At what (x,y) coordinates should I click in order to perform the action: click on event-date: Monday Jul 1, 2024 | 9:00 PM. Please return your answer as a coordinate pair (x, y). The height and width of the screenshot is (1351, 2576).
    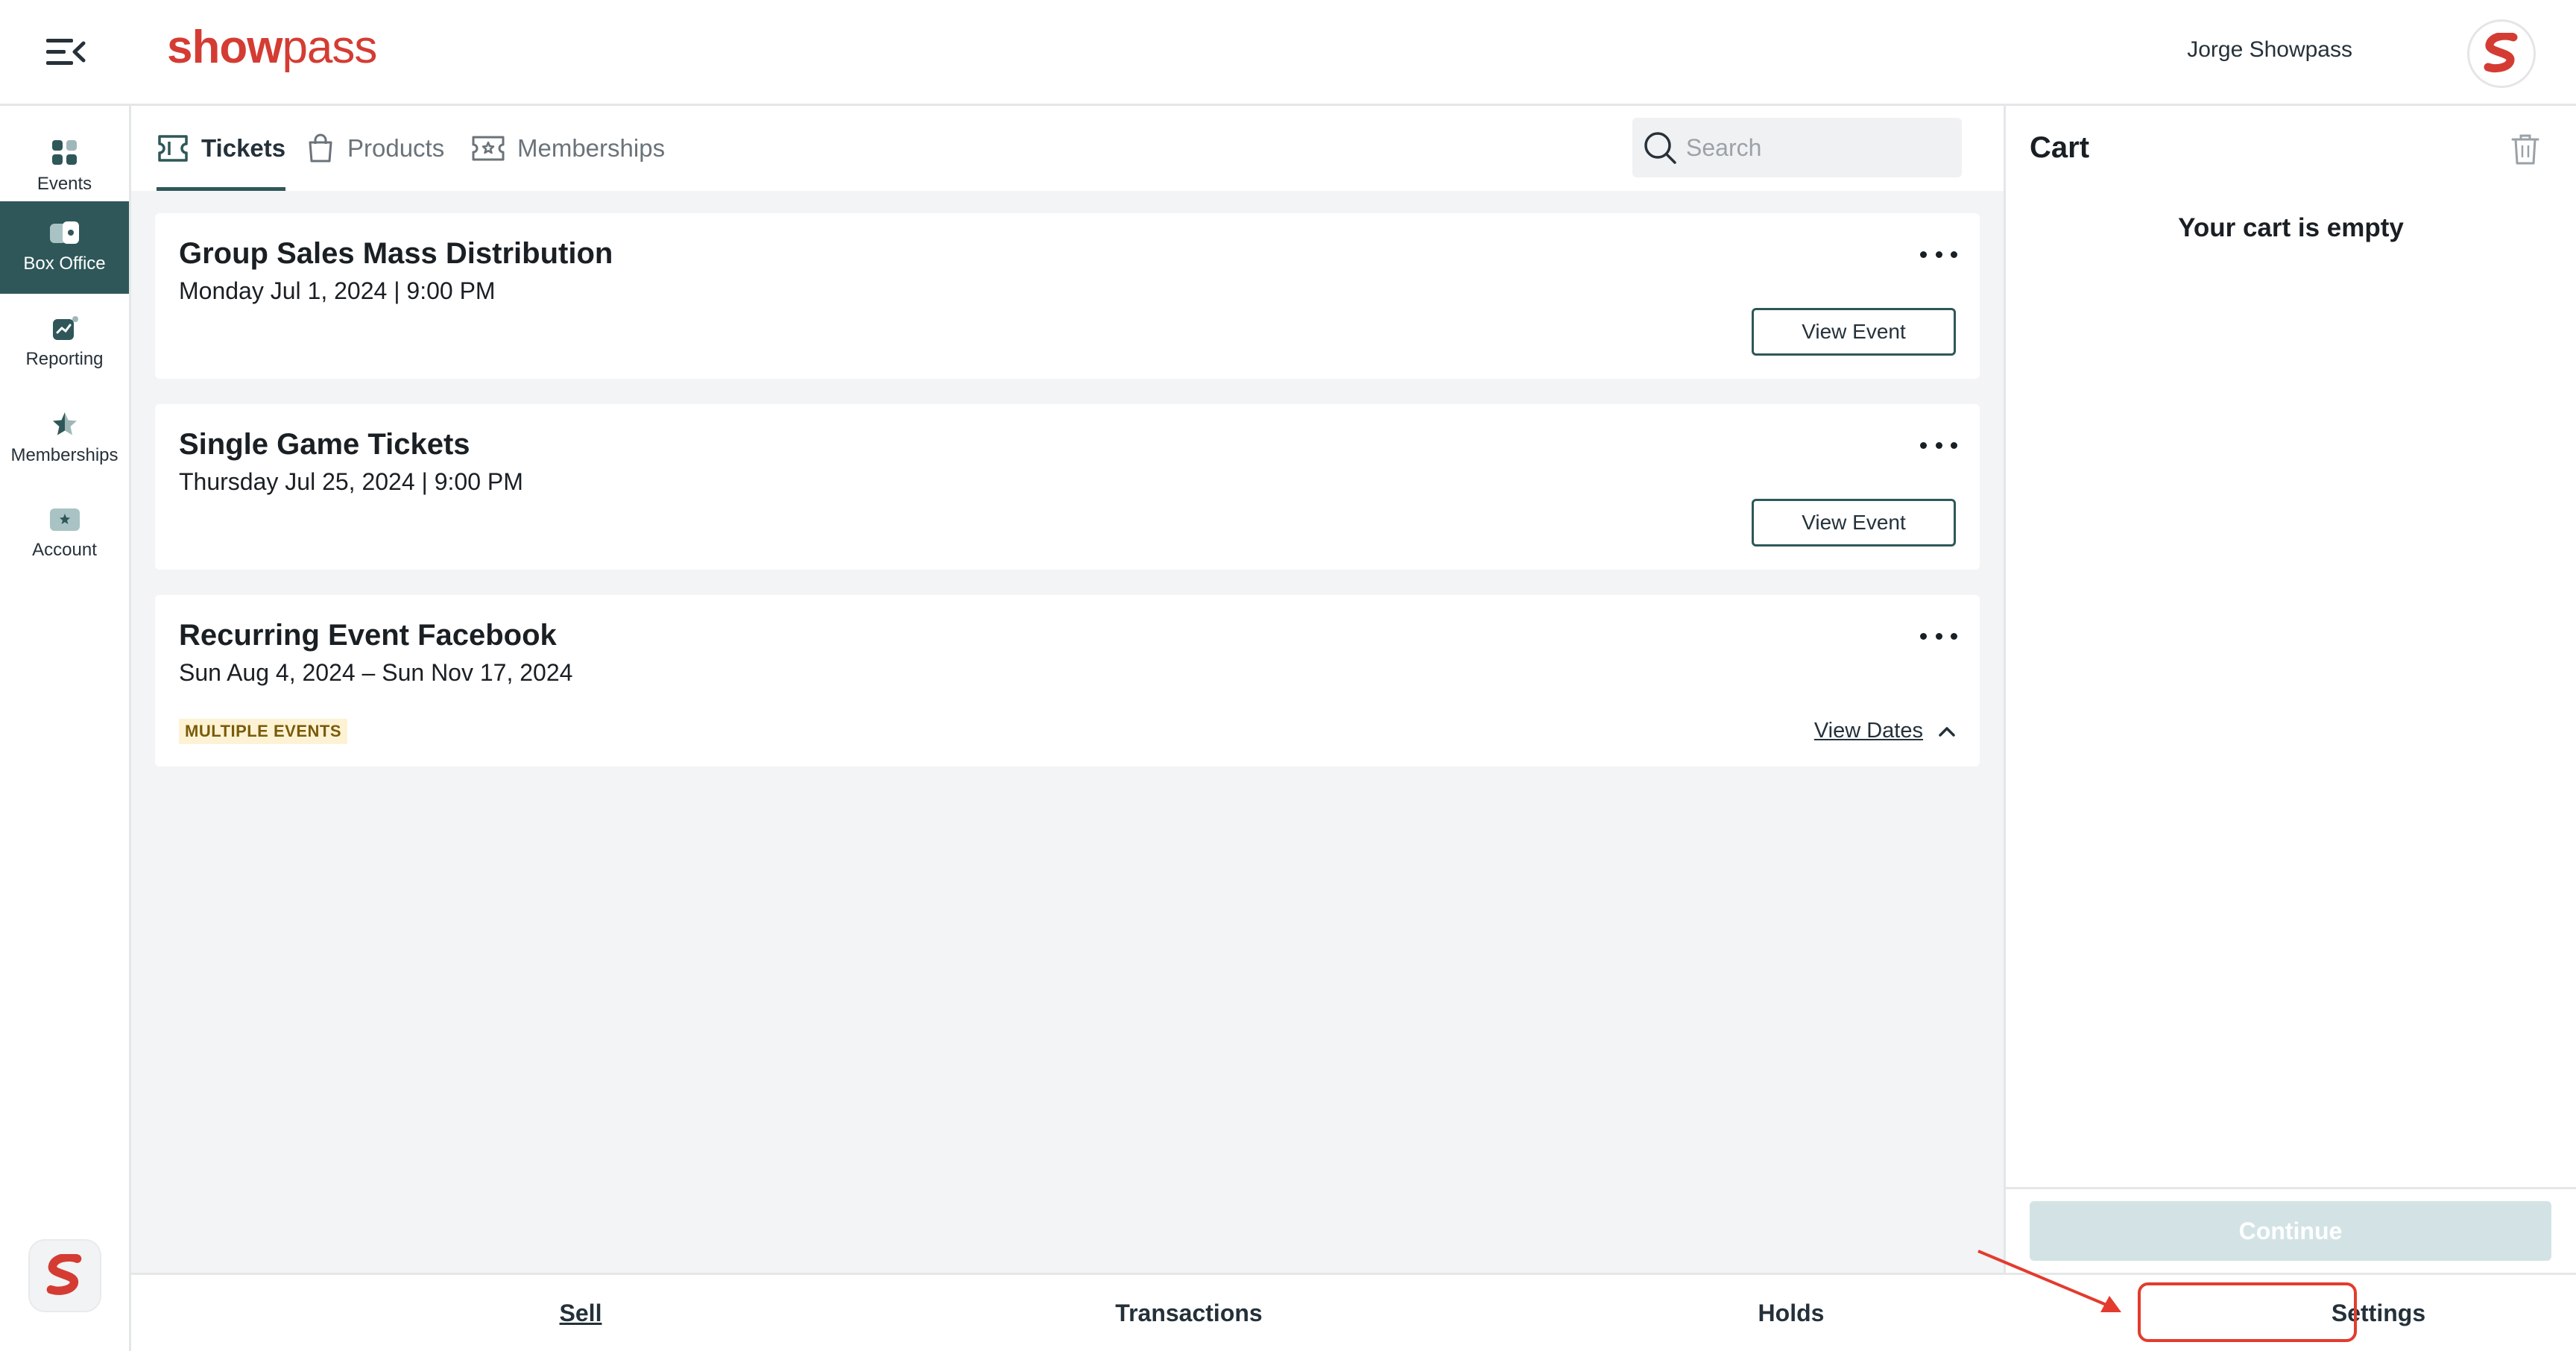
    Looking at the image, I should click on (337, 290).